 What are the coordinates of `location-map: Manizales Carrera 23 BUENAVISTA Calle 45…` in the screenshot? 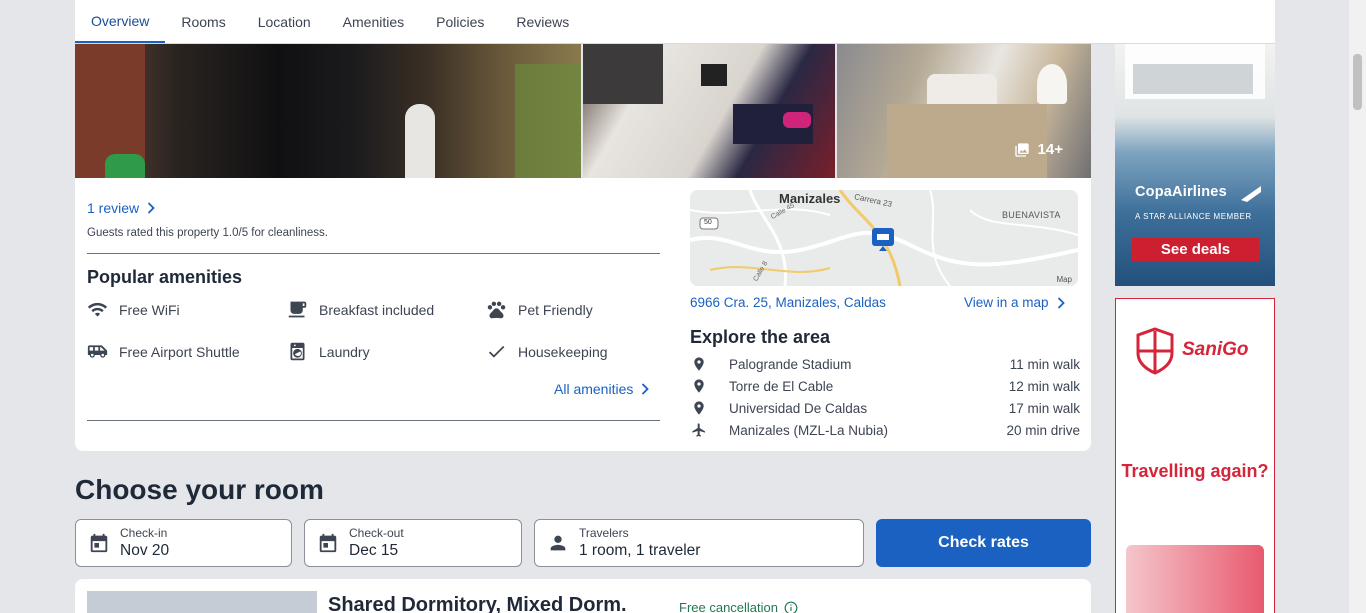 It's located at (884, 238).